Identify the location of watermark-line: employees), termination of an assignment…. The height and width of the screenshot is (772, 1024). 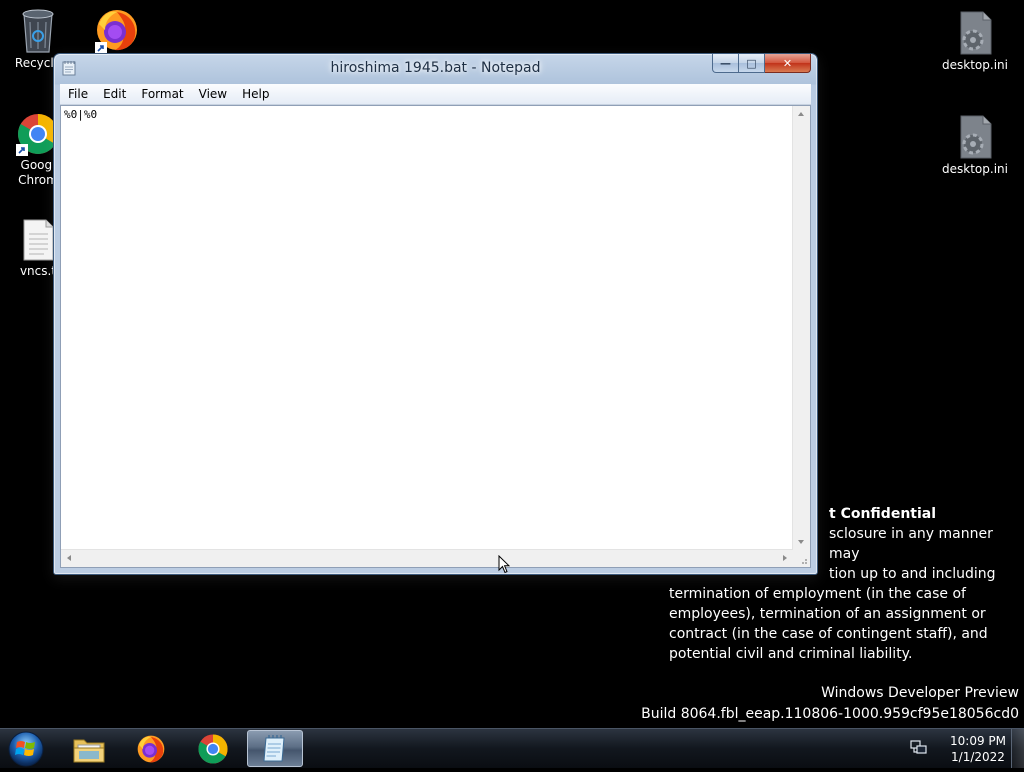
(827, 614).